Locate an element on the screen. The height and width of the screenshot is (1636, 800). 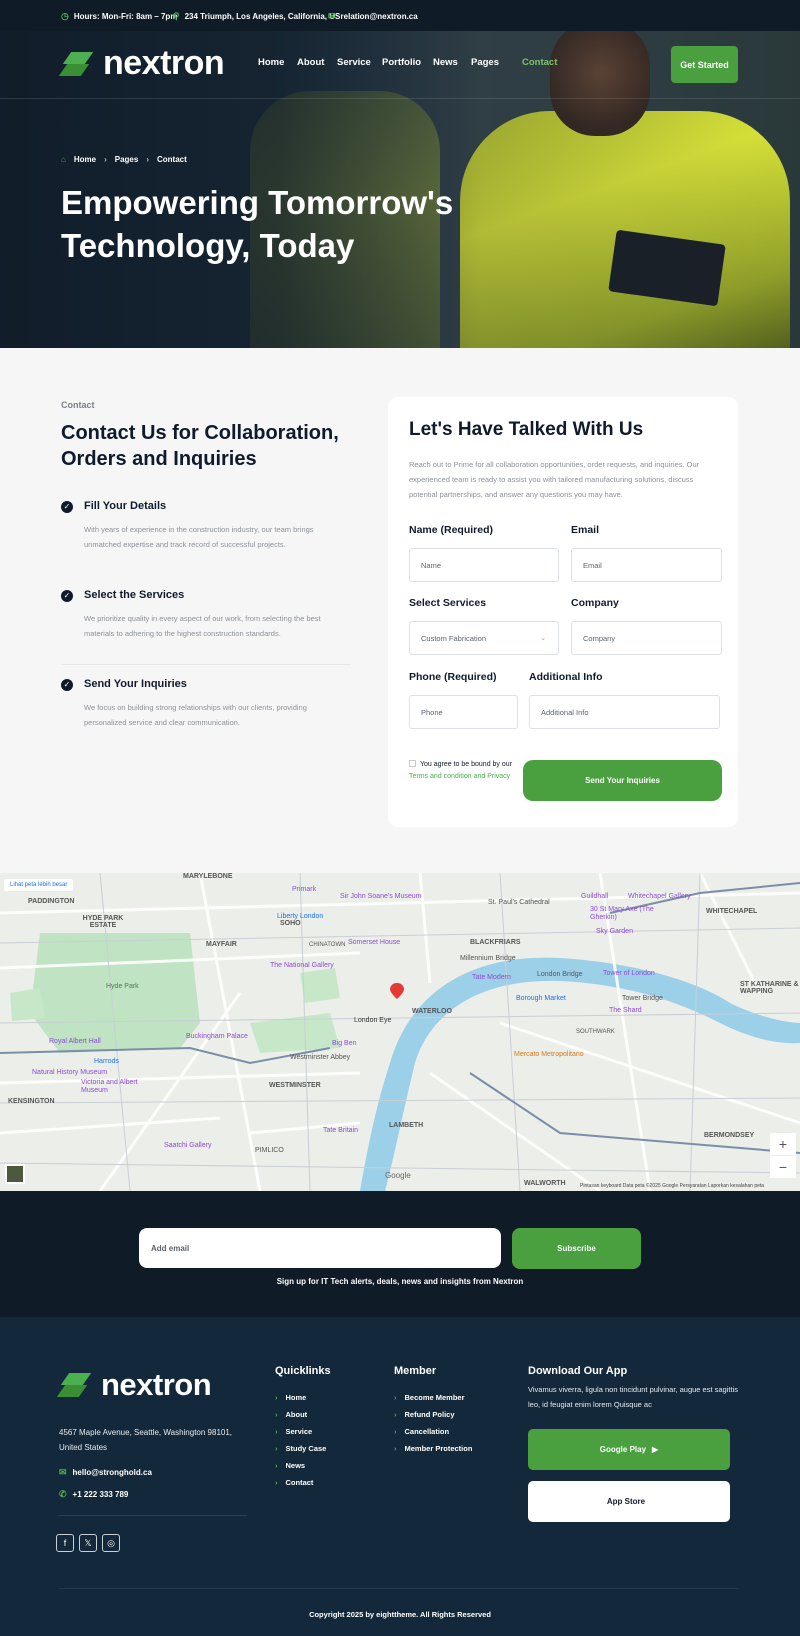
nav-news: News is located at coordinates (445, 62).